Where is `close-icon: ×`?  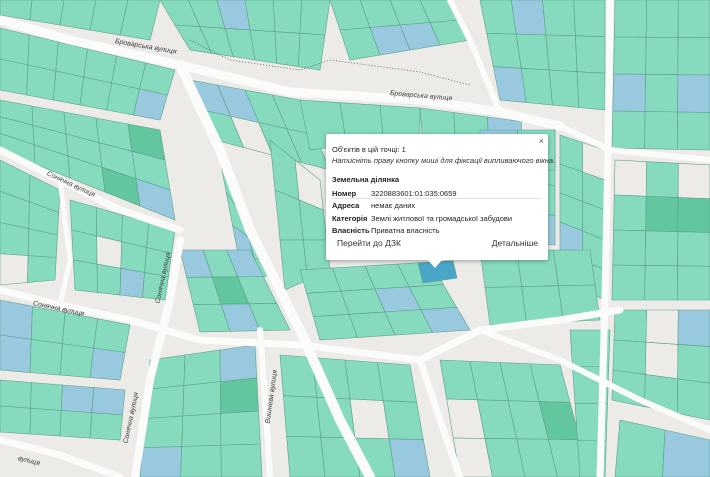
close-icon: × is located at coordinates (541, 141).